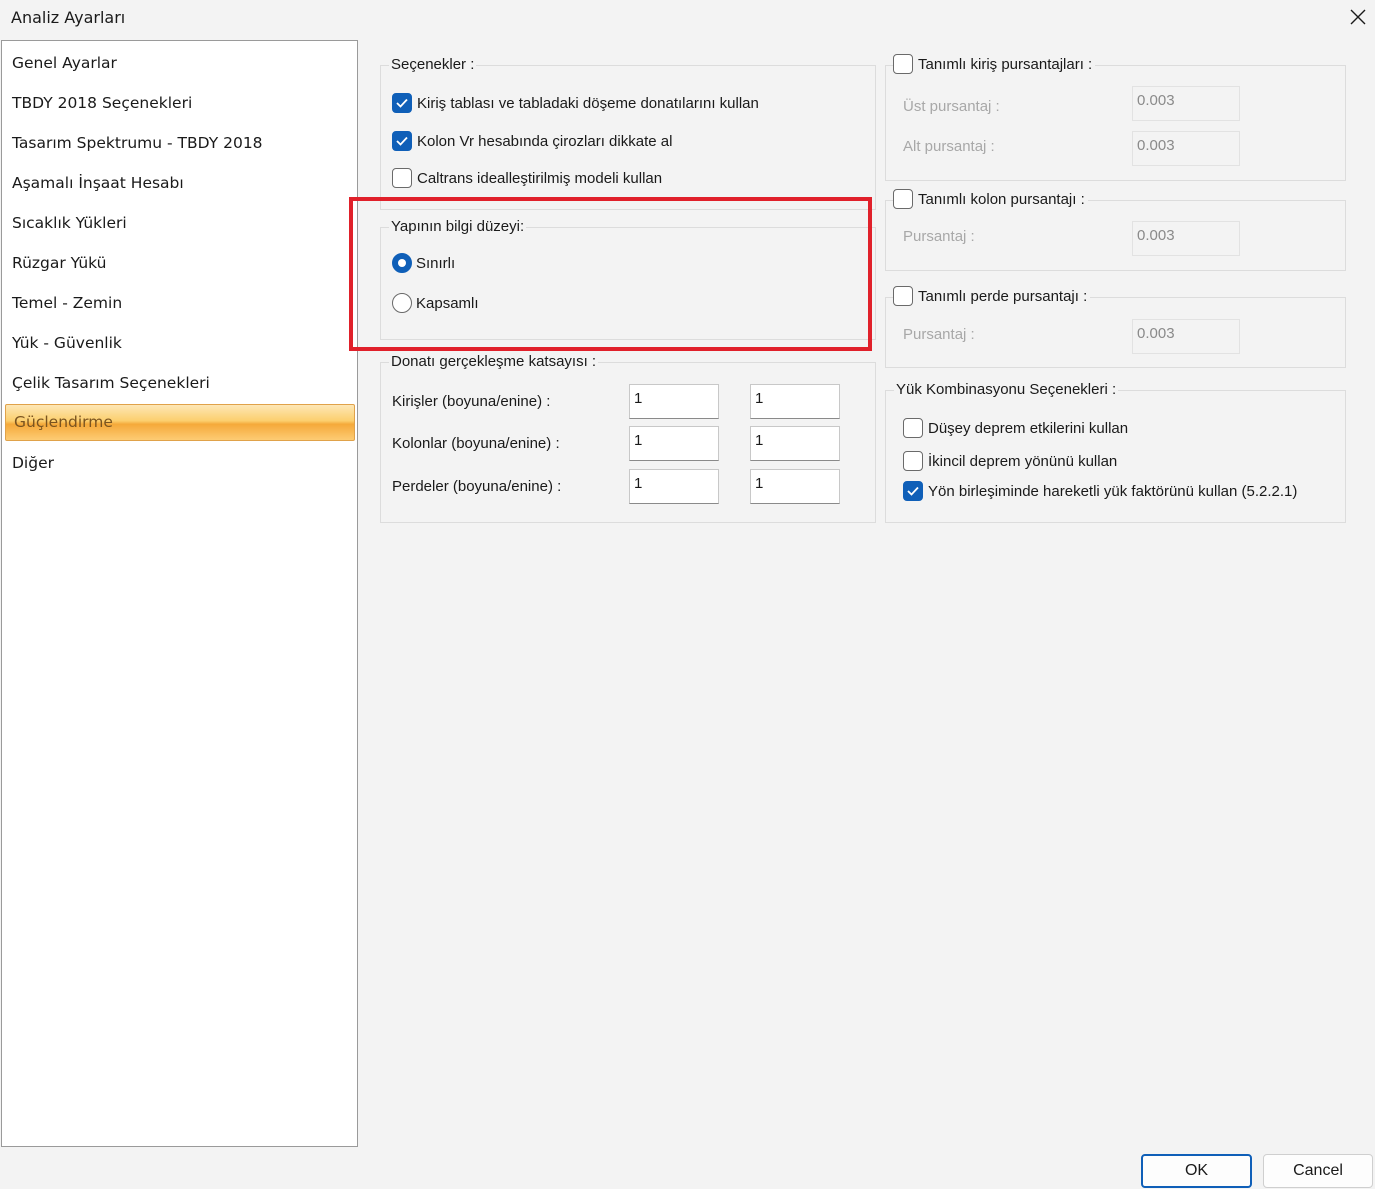  What do you see at coordinates (182, 223) in the screenshot?
I see `sidebar-item-sicaklik-yukleri: Sıcaklık Yükleri` at bounding box center [182, 223].